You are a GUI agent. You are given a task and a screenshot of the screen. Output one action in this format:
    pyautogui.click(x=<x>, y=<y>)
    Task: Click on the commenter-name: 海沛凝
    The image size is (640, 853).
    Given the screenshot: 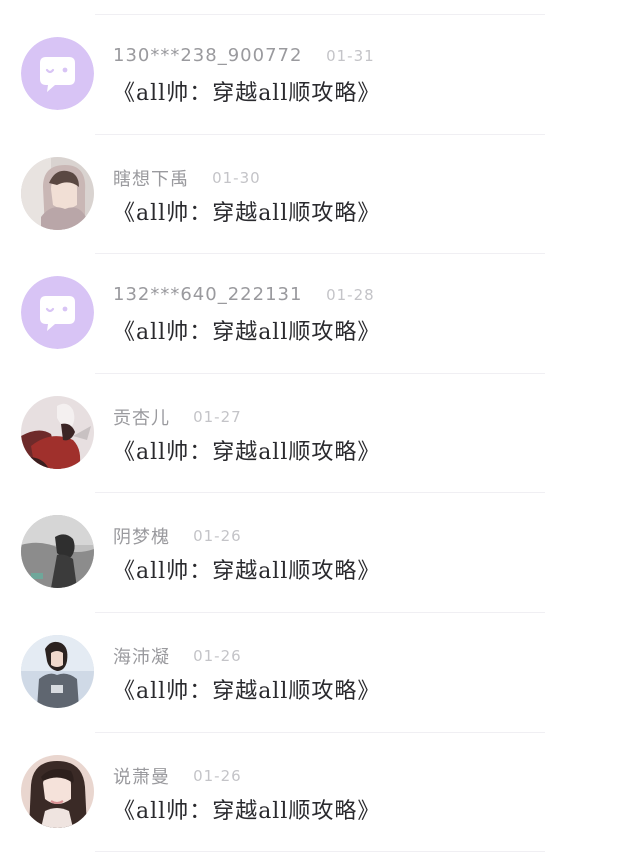 What is the action you would take?
    pyautogui.click(x=141, y=656)
    